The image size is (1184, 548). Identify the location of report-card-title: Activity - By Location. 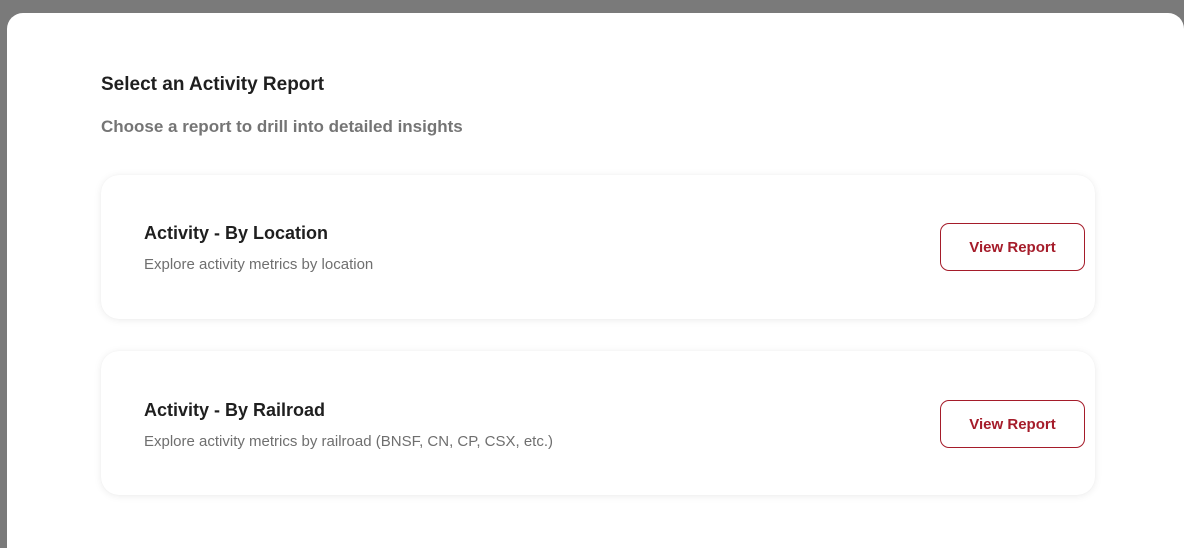
(236, 233).